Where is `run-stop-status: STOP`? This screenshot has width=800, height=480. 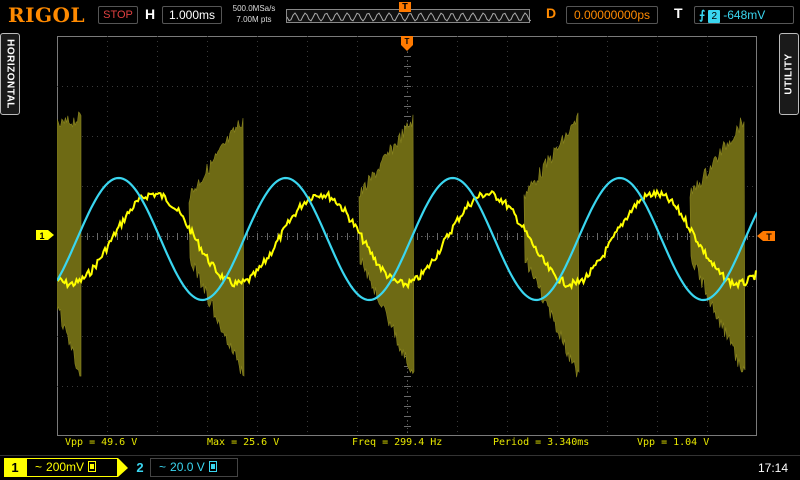 run-stop-status: STOP is located at coordinates (118, 15).